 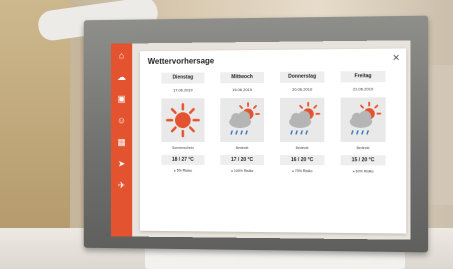 I want to click on transport-icon: ▣, so click(x=122, y=99).